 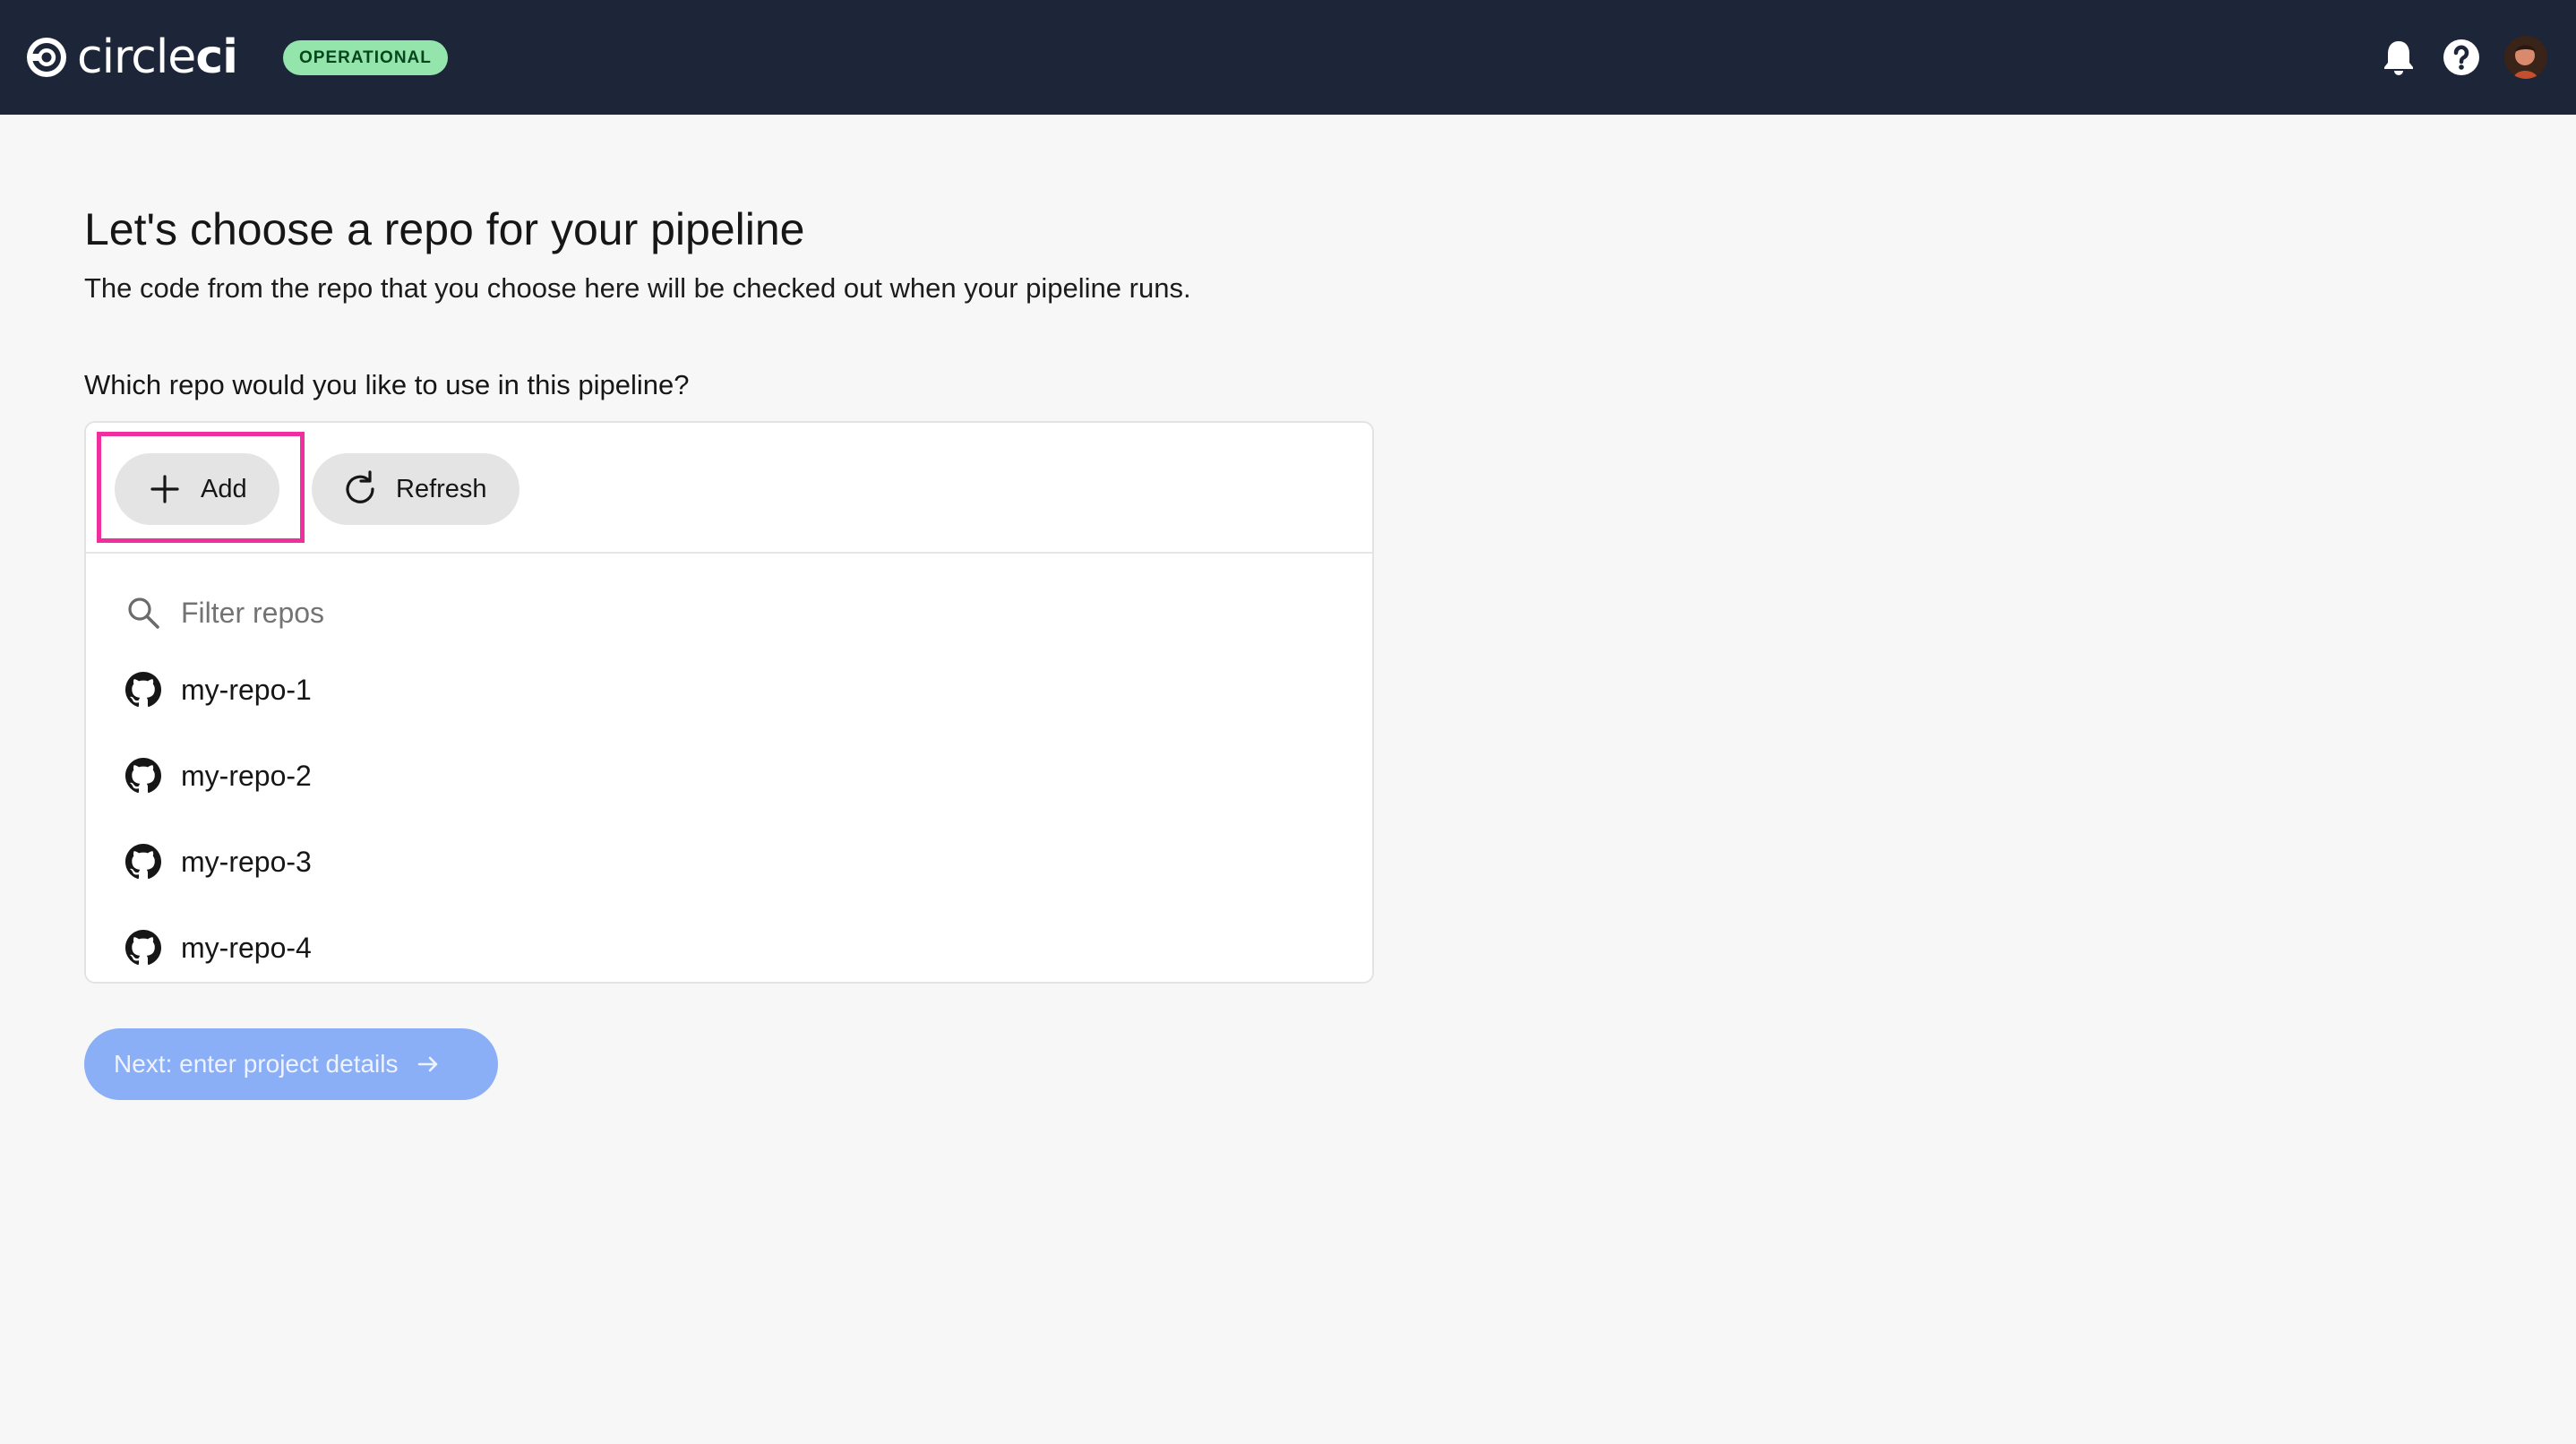 I want to click on repo-name: my-repo-4, so click(x=246, y=947).